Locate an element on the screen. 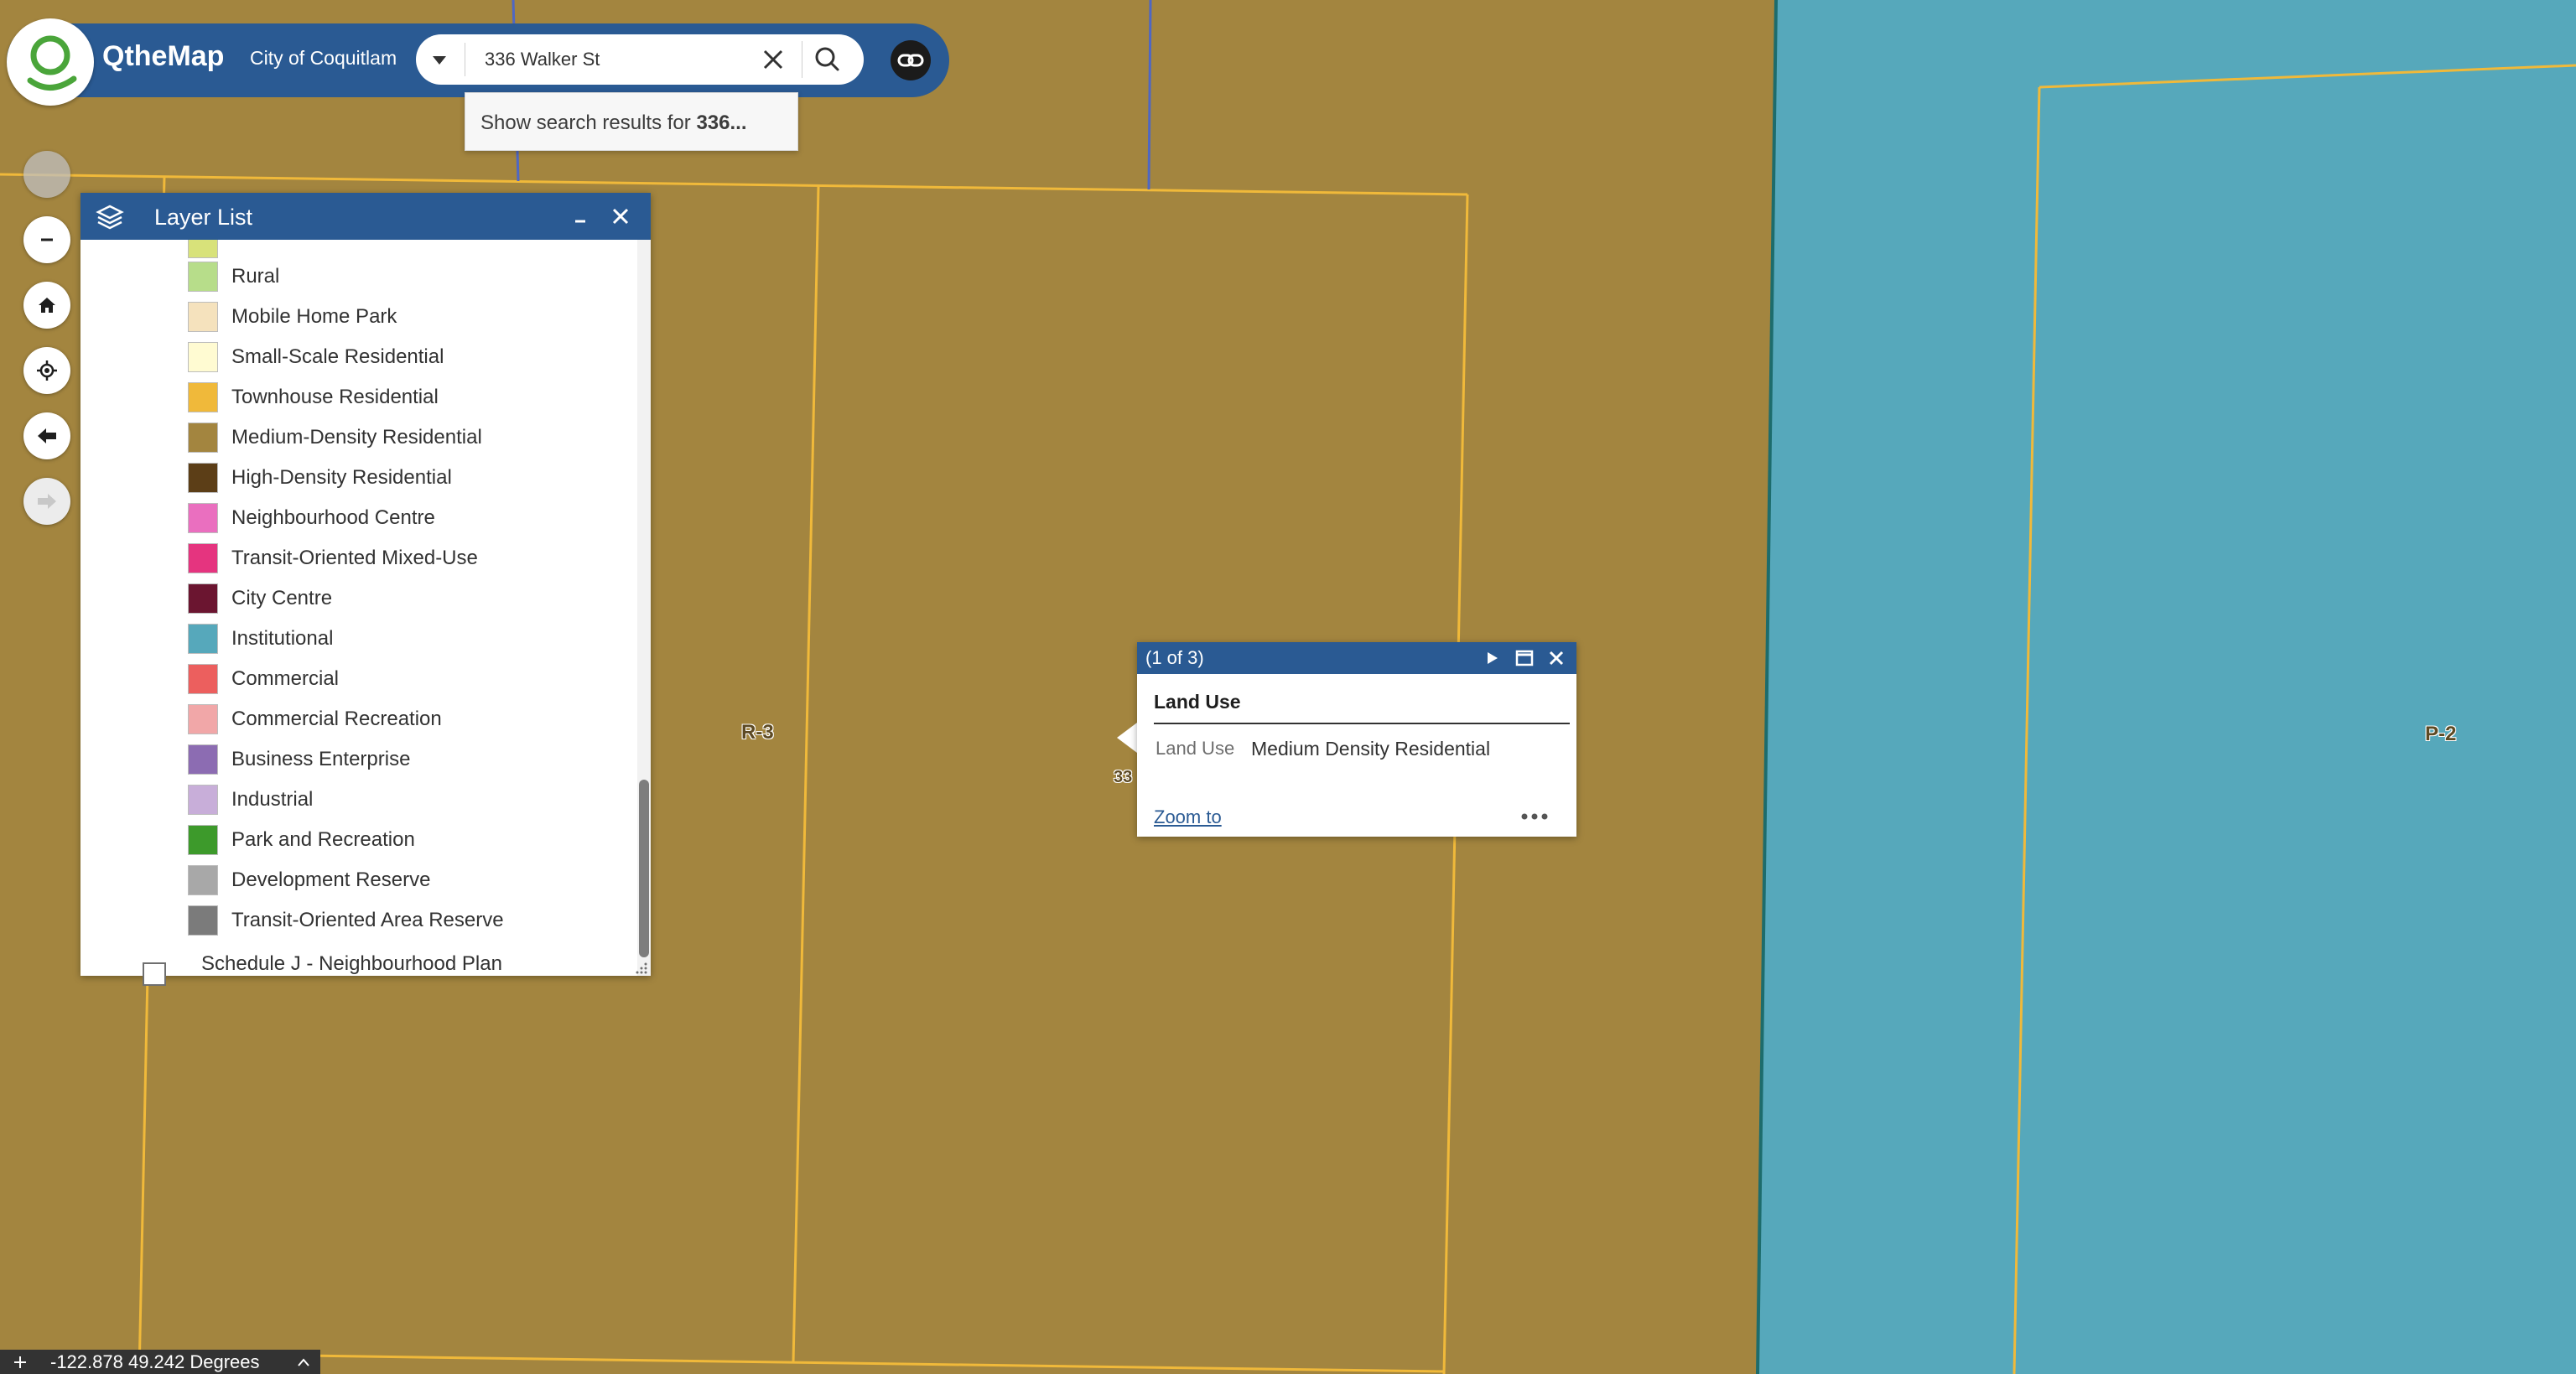  arrow-left-icon is located at coordinates (47, 435).